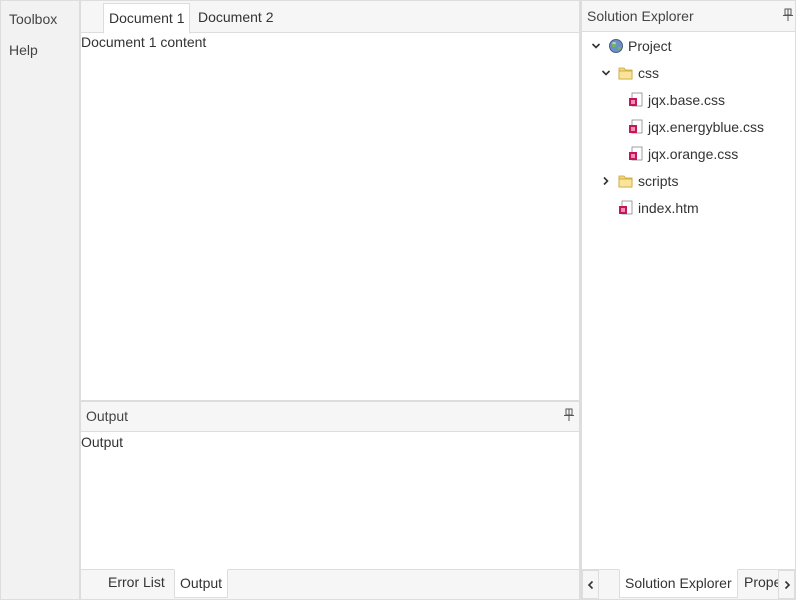 Image resolution: width=796 pixels, height=600 pixels. What do you see at coordinates (658, 180) in the screenshot?
I see `tree-label-scripts: scripts` at bounding box center [658, 180].